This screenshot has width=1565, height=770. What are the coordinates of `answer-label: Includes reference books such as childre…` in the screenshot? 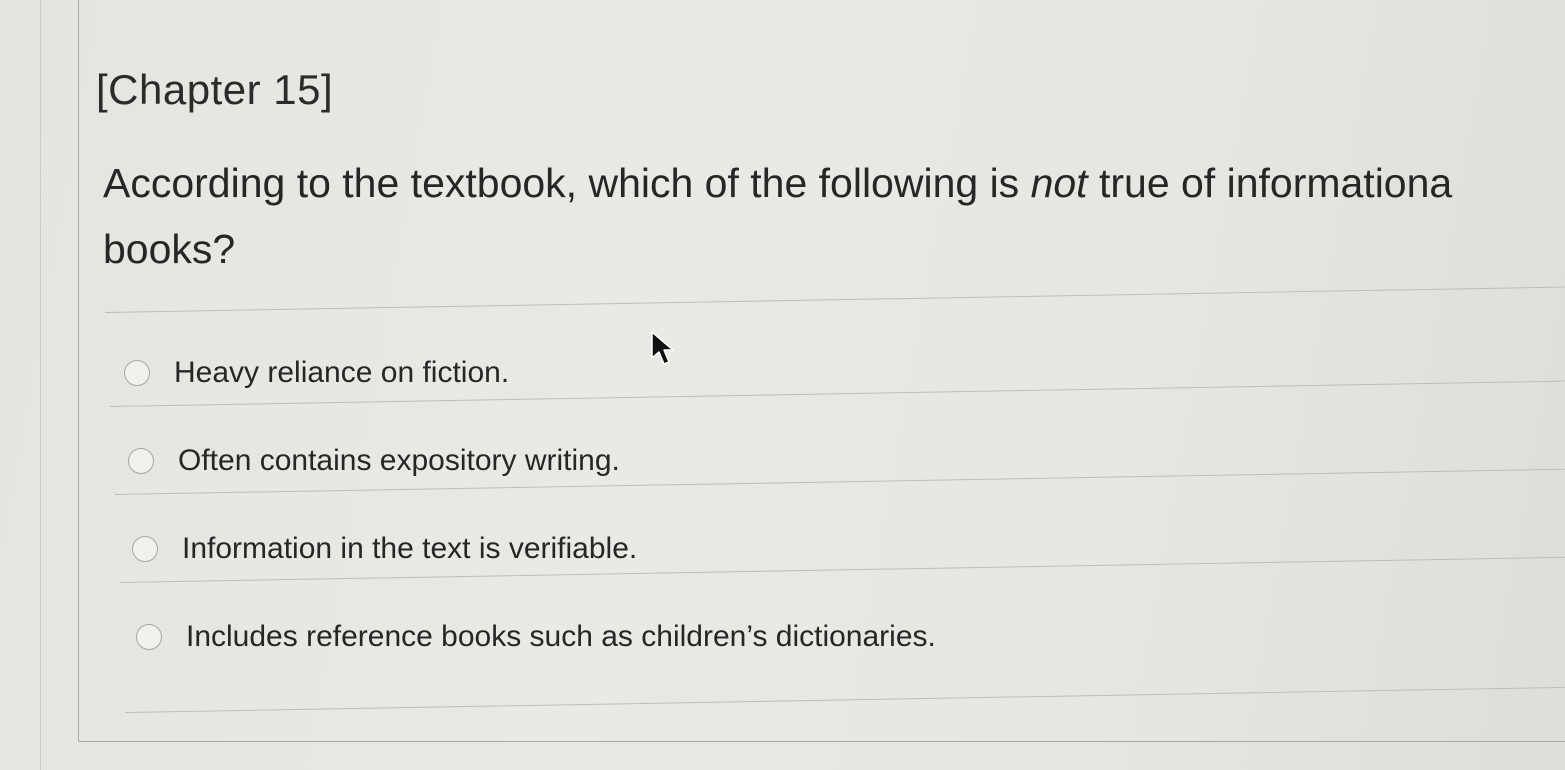 It's located at (561, 636).